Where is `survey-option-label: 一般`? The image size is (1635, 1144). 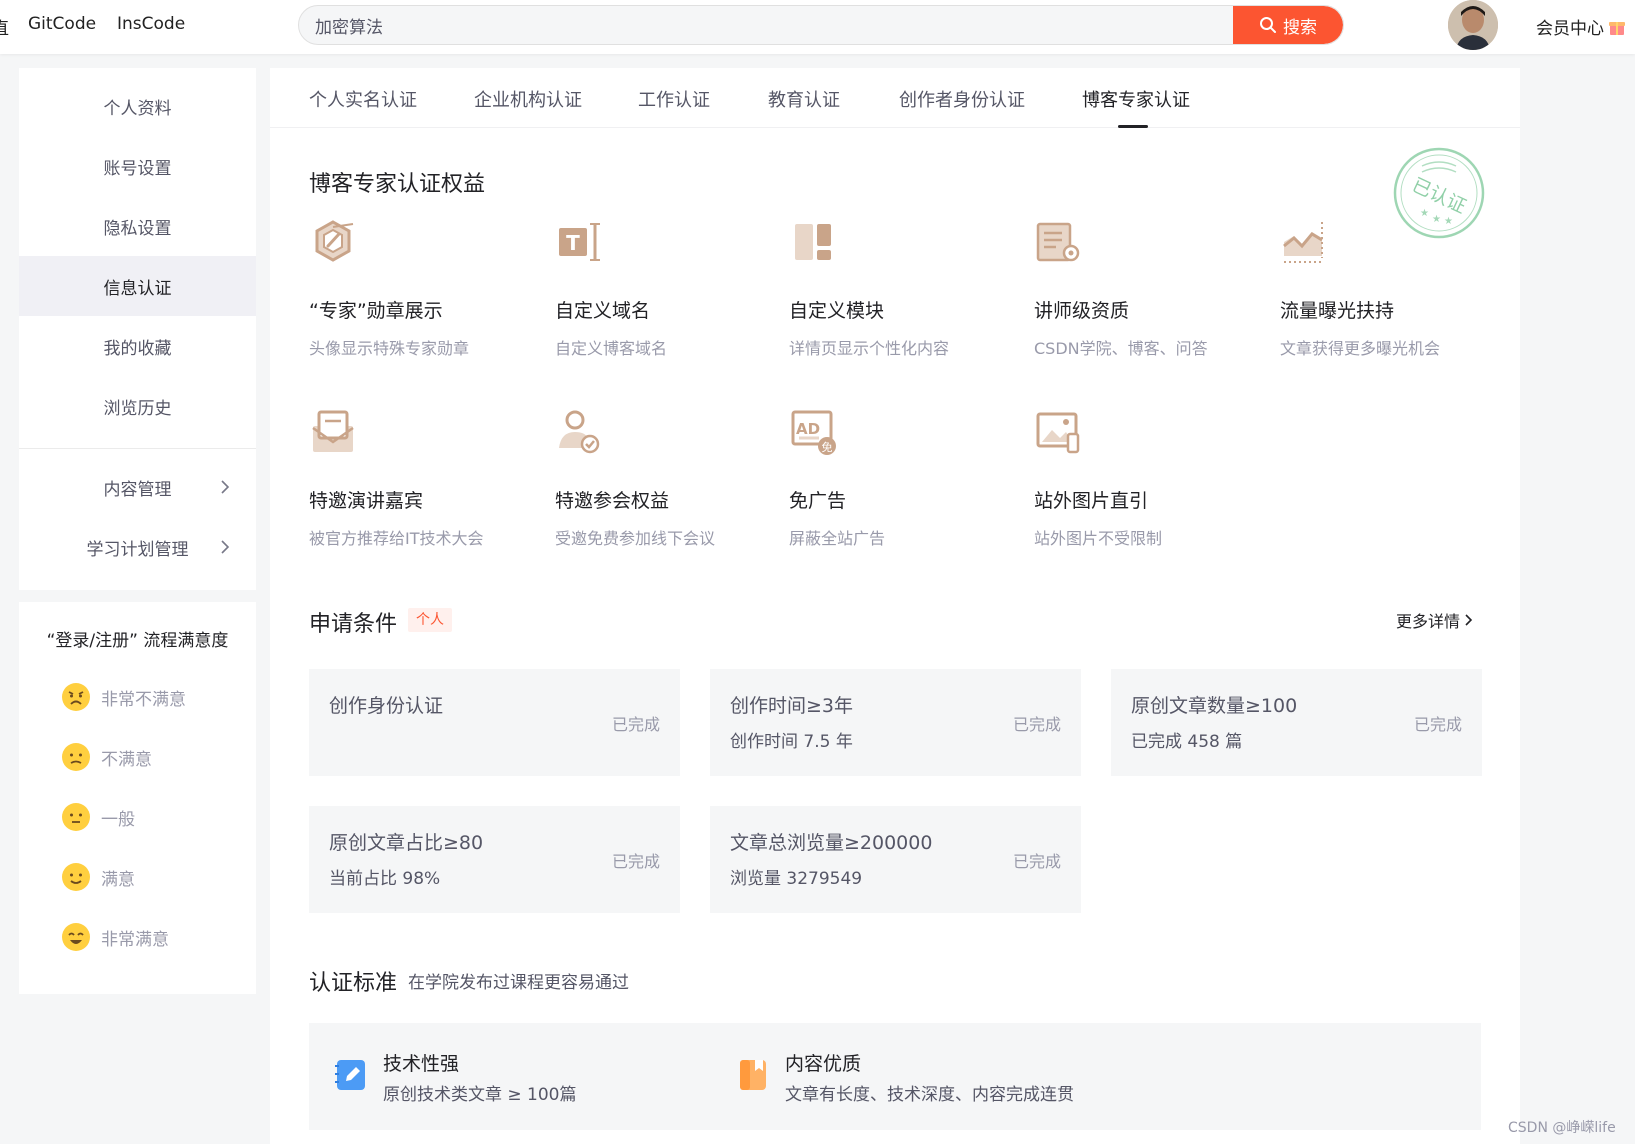
survey-option-label: 一般 is located at coordinates (118, 819).